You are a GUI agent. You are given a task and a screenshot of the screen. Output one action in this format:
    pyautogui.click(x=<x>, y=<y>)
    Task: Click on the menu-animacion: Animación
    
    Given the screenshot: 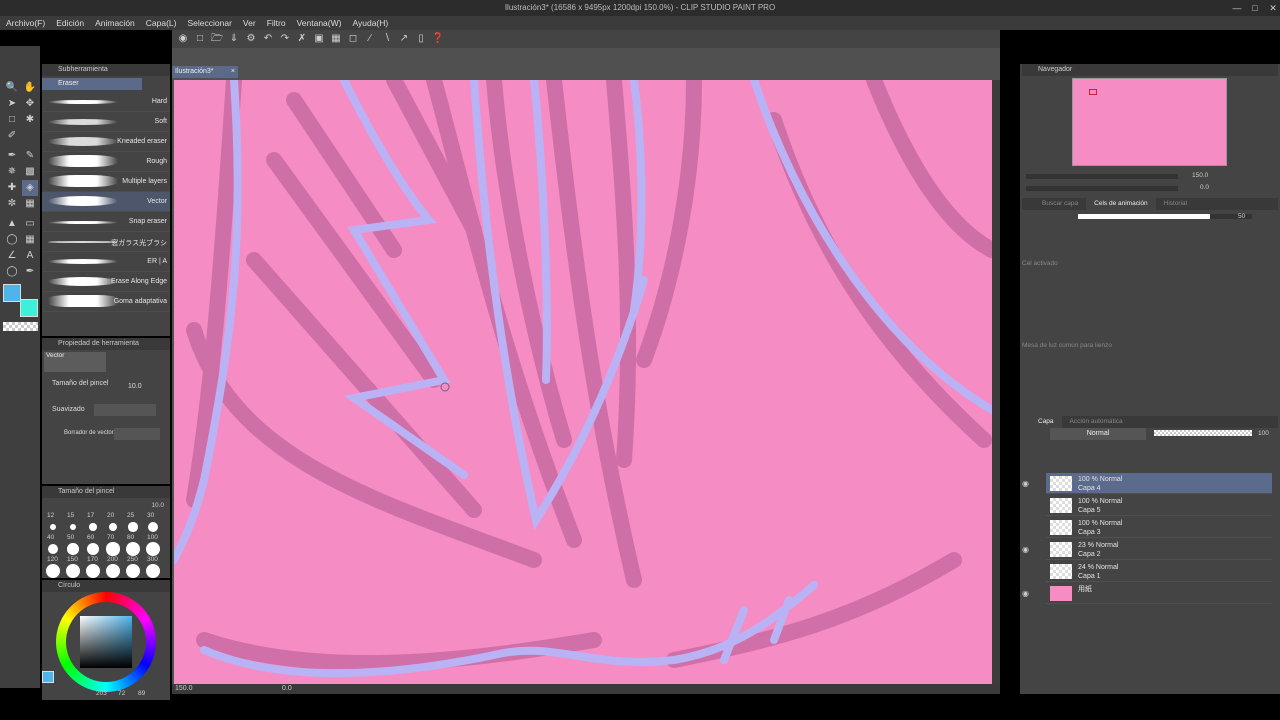 What is the action you would take?
    pyautogui.click(x=115, y=23)
    